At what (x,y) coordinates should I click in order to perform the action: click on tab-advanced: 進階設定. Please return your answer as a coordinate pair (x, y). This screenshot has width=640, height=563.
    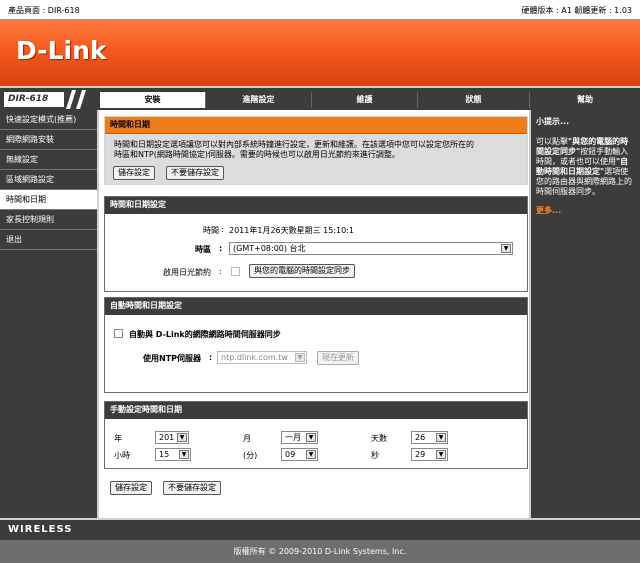
    Looking at the image, I should click on (259, 100).